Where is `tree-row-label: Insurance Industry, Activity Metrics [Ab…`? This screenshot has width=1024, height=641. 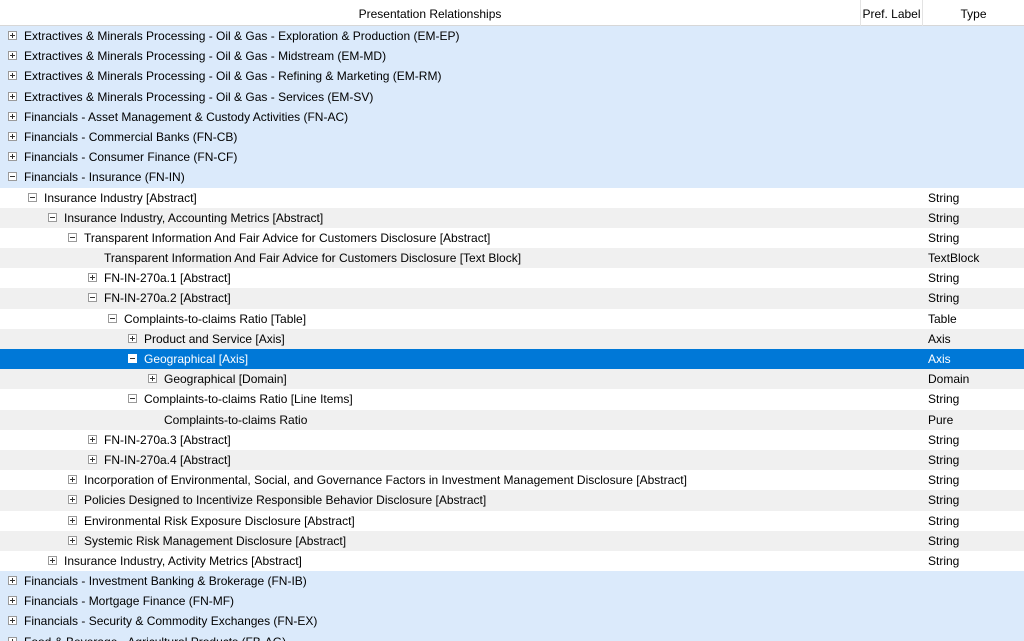 tree-row-label: Insurance Industry, Activity Metrics [Ab… is located at coordinates (183, 560).